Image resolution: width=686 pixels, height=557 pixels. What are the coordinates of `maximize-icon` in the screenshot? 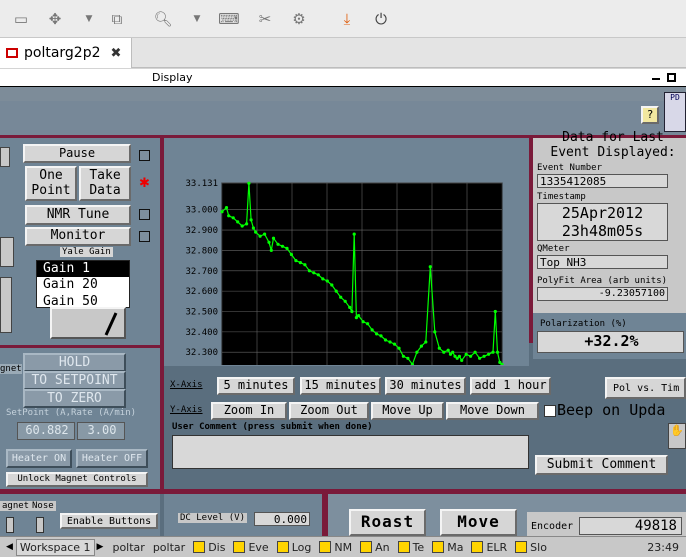 It's located at (671, 77).